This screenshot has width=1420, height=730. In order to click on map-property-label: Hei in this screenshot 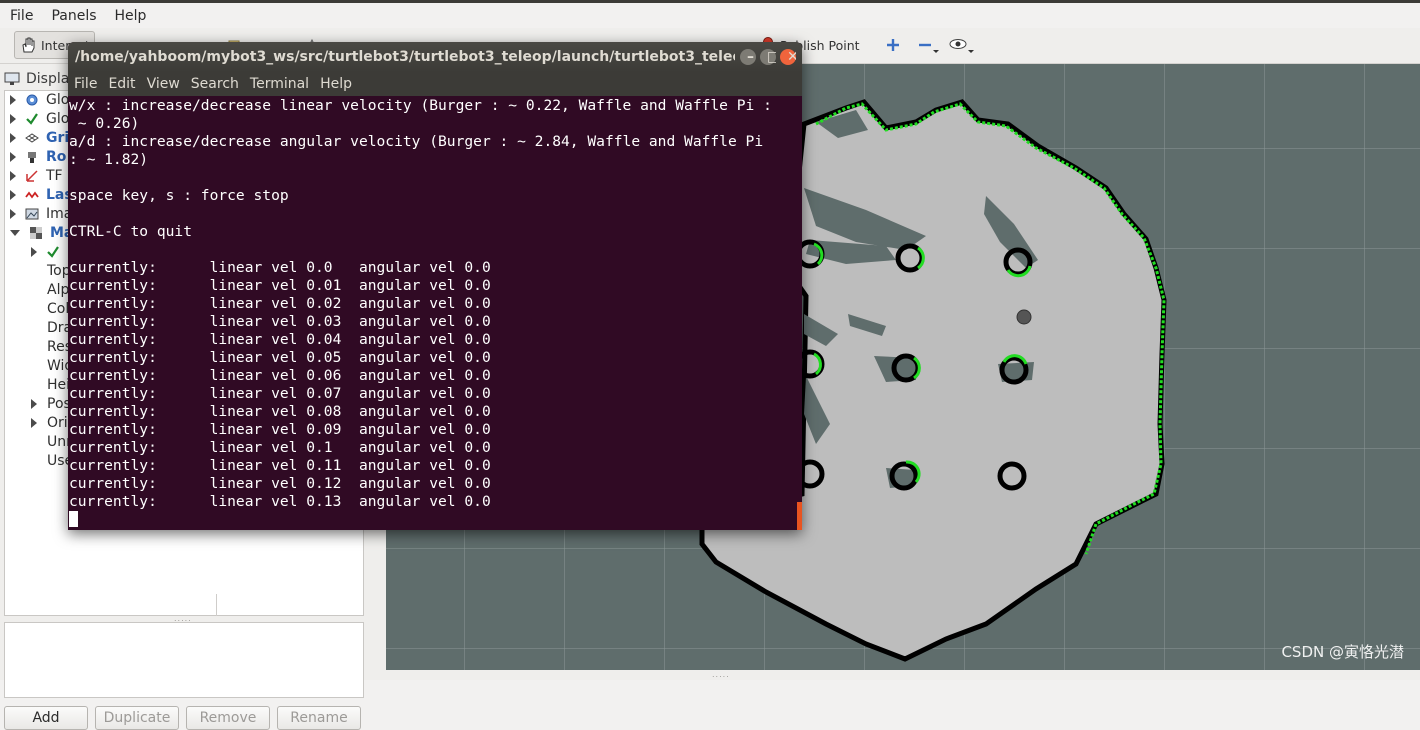, I will do `click(59, 385)`.